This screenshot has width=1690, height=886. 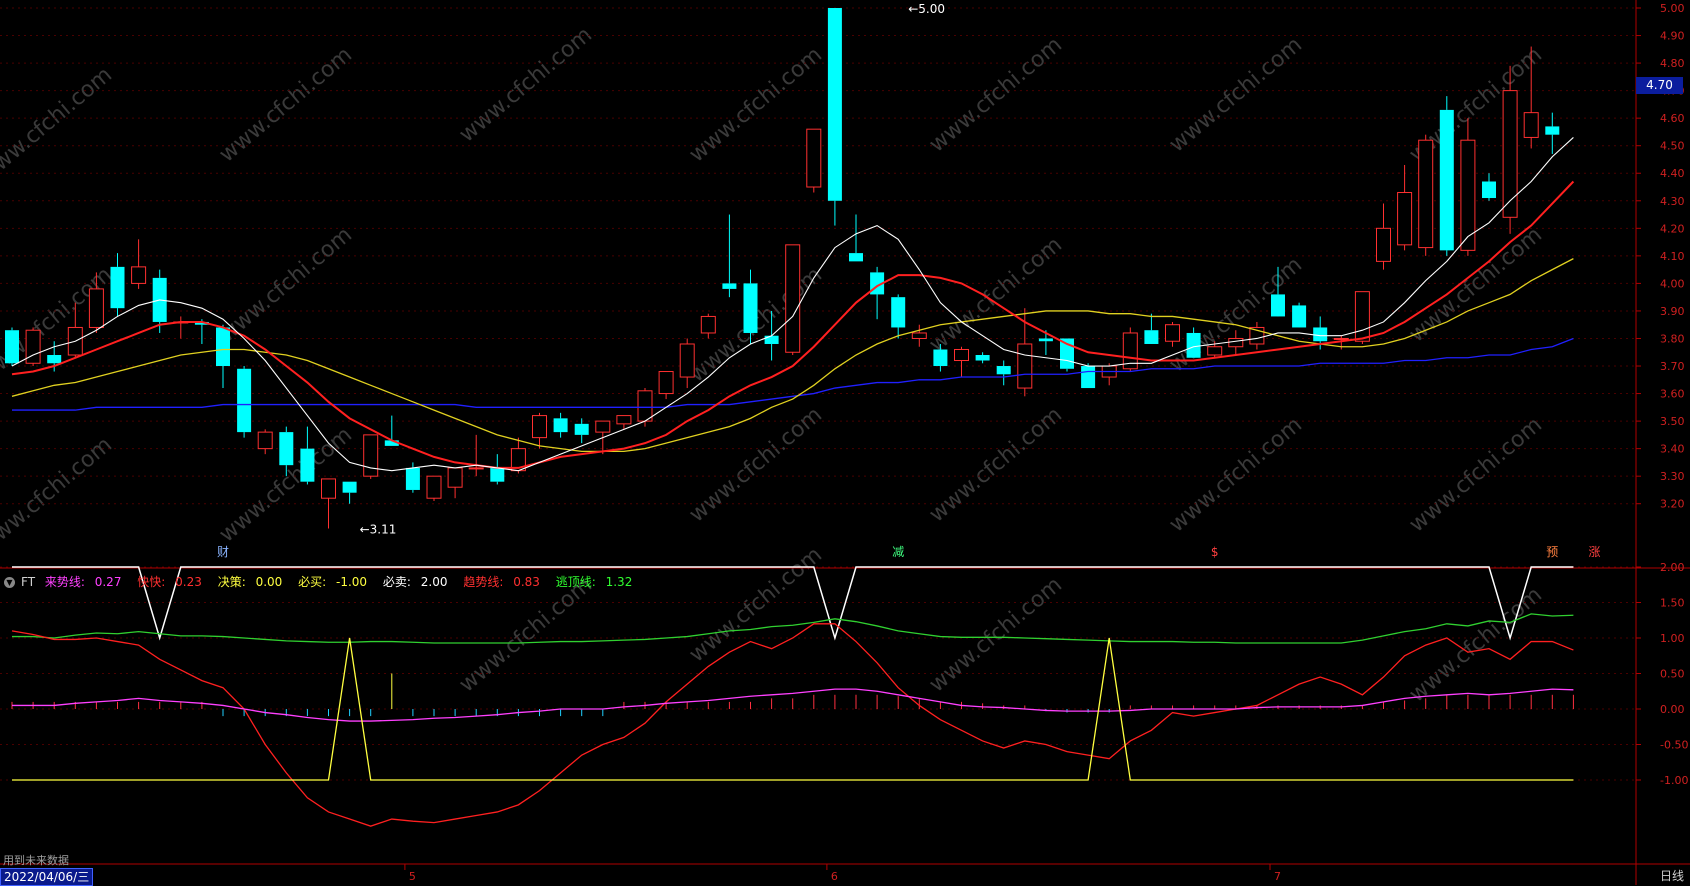 I want to click on price-annotation: ←5.00, so click(x=926, y=9).